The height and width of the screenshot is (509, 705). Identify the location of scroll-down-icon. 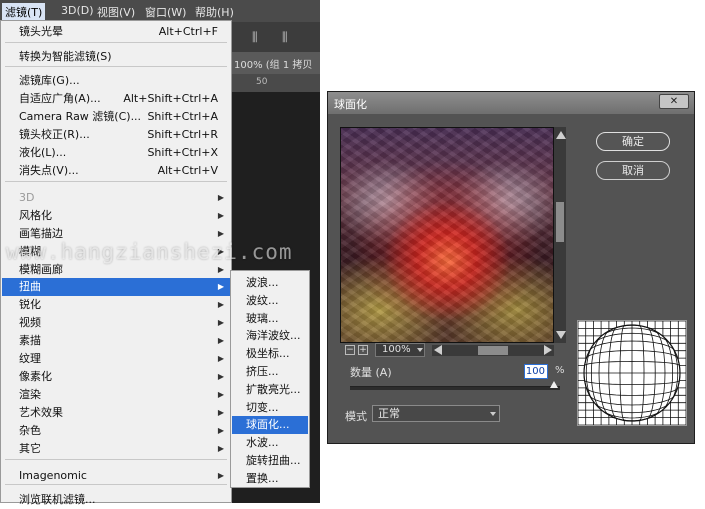
(561, 335).